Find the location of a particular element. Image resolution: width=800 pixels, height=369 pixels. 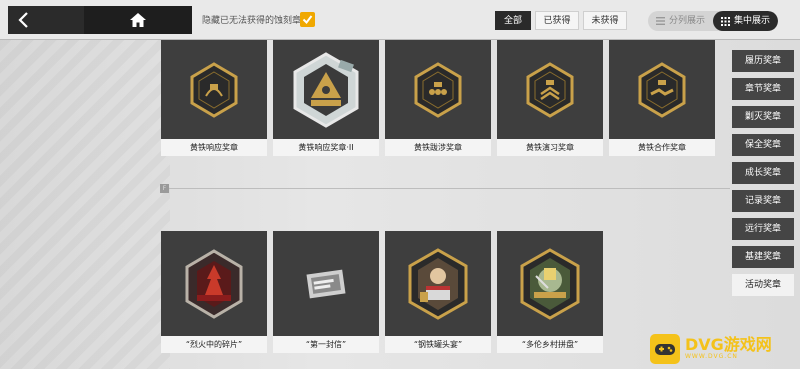

bronze-trek-medal-icon is located at coordinates (438, 89).